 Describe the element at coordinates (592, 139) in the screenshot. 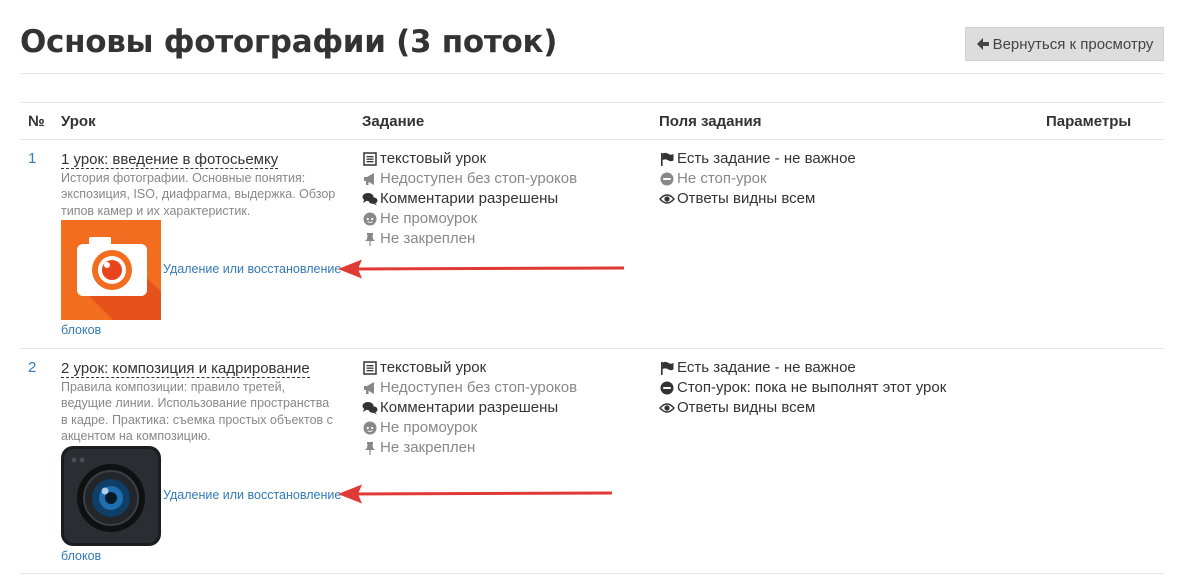

I see `table-header-border` at that location.